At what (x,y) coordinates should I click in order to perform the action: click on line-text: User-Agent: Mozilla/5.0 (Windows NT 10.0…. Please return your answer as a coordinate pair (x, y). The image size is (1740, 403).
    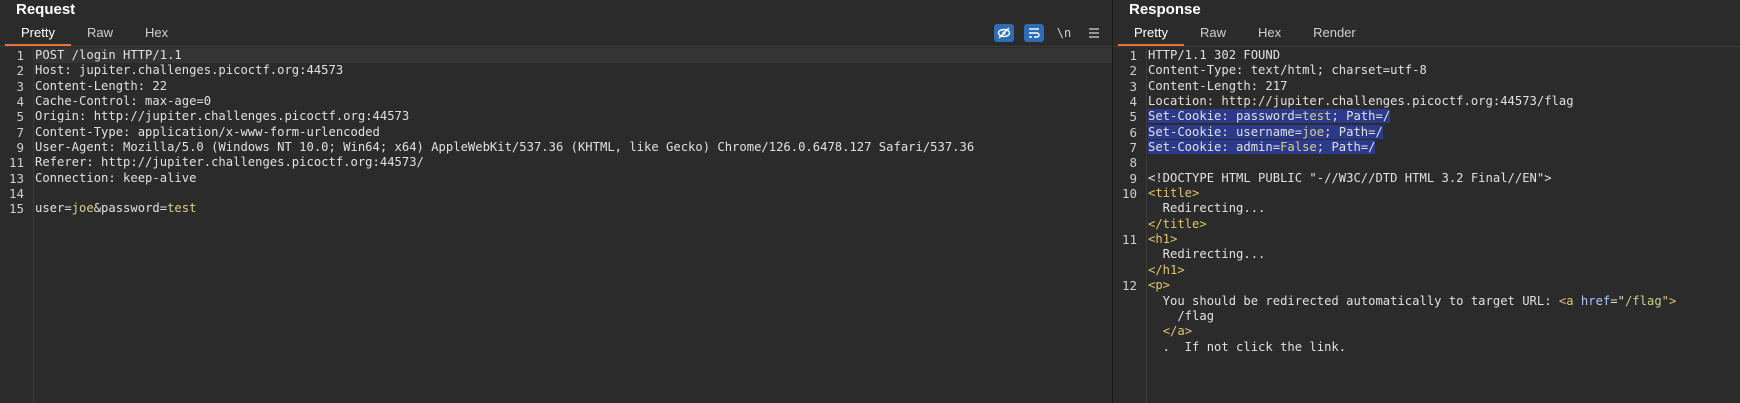
    Looking at the image, I should click on (573, 147).